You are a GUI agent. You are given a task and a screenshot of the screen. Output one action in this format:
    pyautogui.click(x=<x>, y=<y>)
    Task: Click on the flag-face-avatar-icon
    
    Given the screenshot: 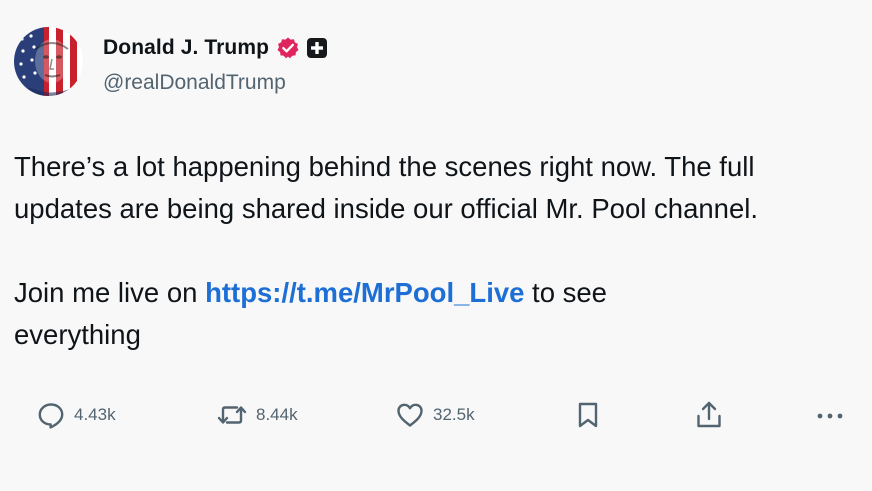 What is the action you would take?
    pyautogui.click(x=48, y=61)
    